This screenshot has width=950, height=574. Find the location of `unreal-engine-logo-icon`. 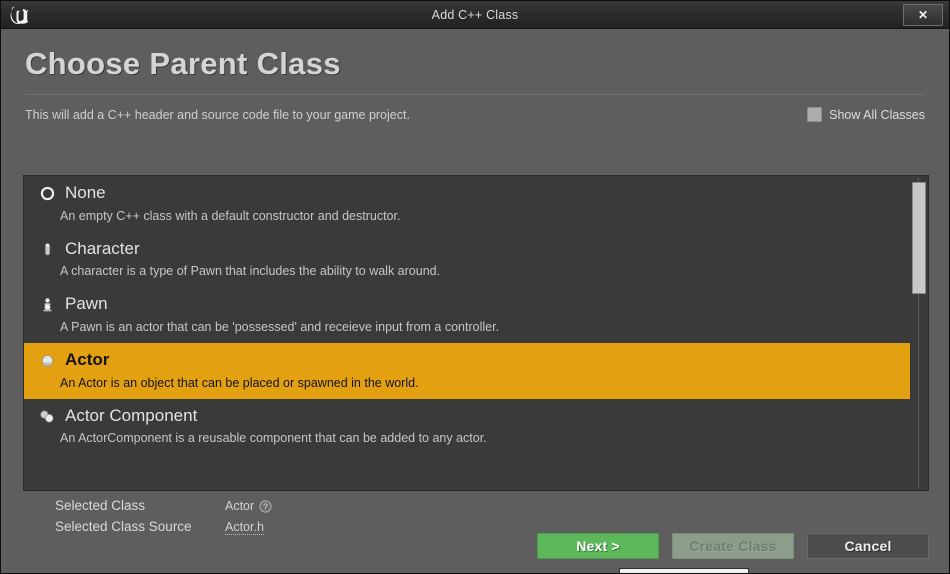

unreal-engine-logo-icon is located at coordinates (20, 15).